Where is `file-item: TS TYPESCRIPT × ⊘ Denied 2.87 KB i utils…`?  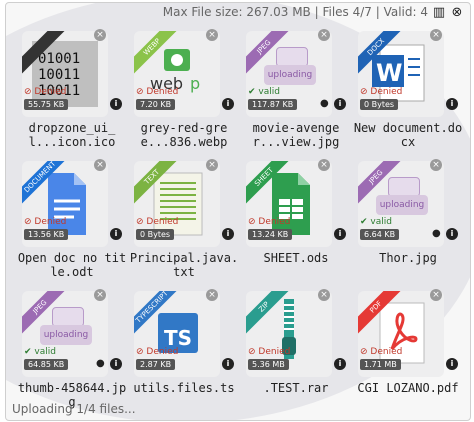
file-item: TS TYPESCRIPT × ⊘ Denied 2.87 KB i utils… is located at coordinates (184, 352).